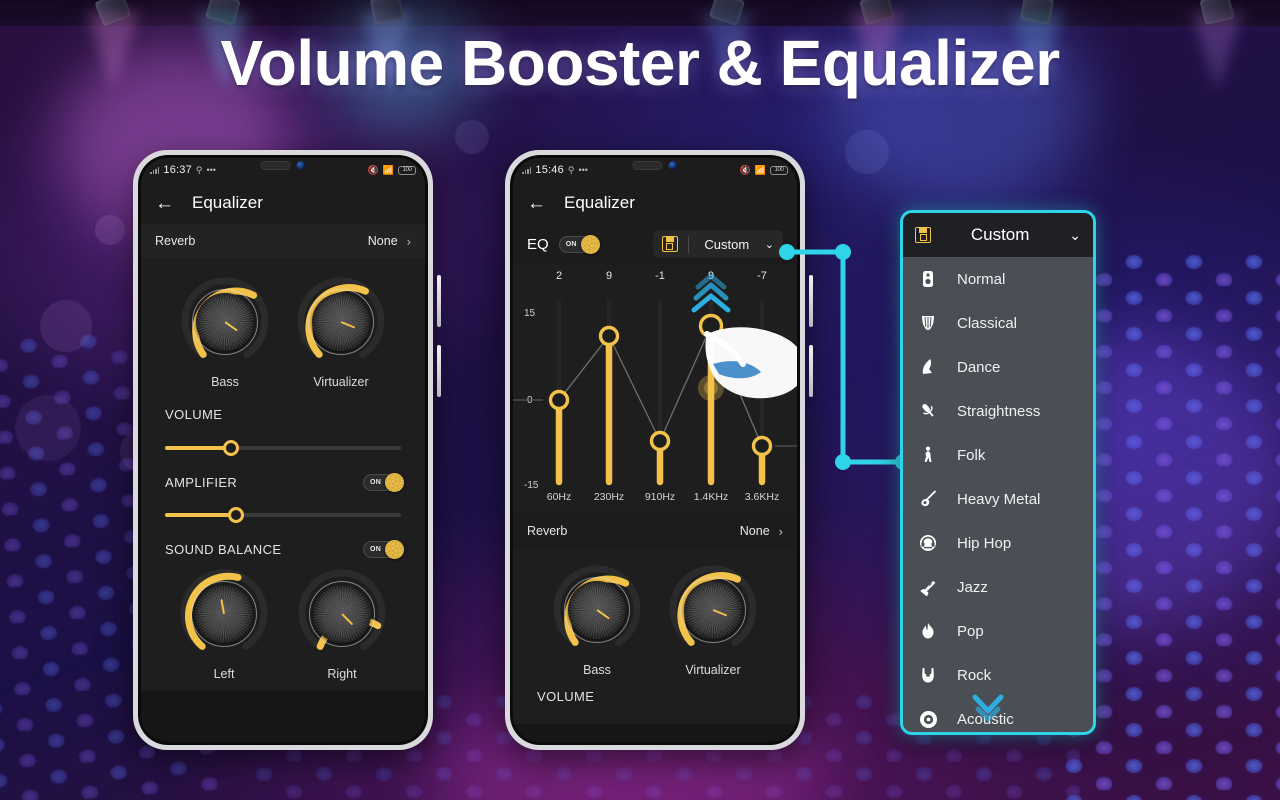 The image size is (1280, 800). I want to click on notch, so click(655, 165).